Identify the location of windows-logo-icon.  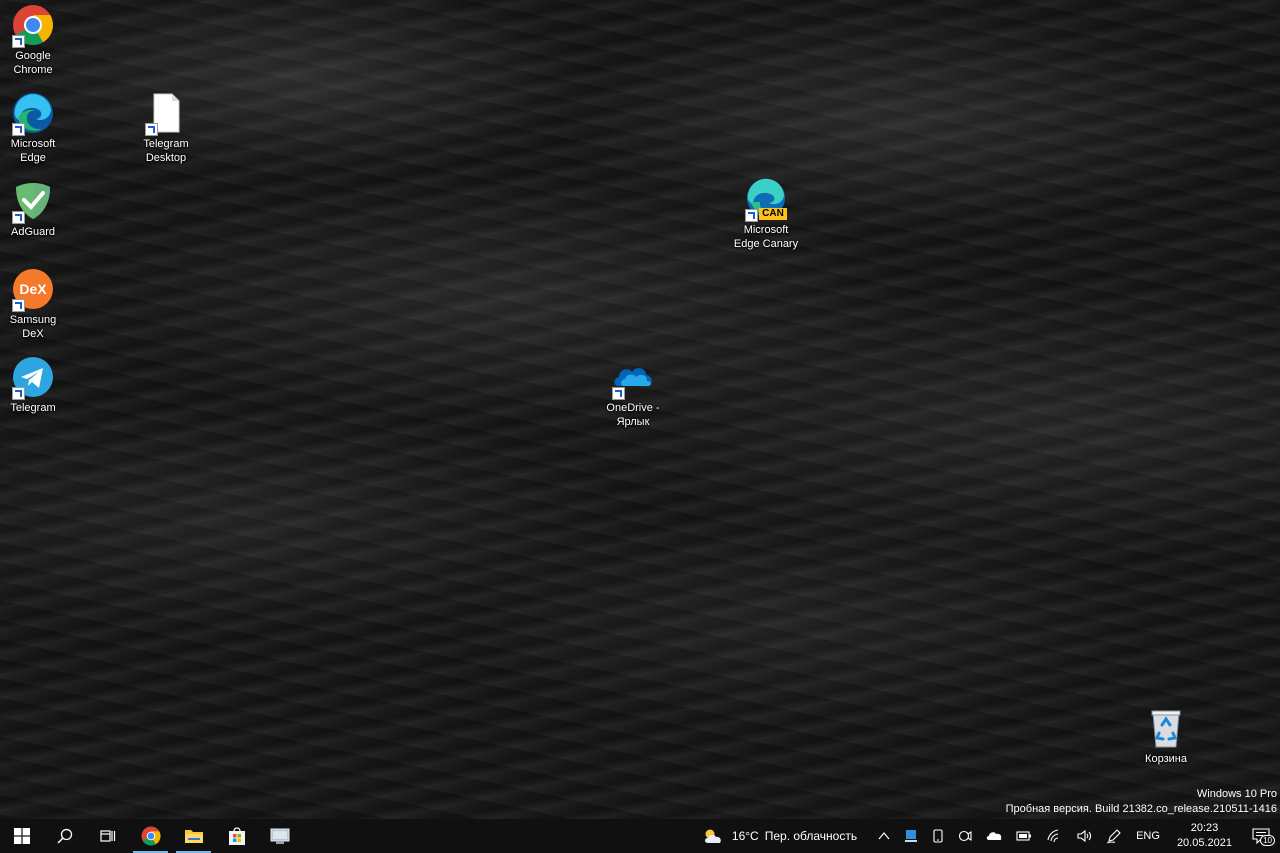
(21, 836).